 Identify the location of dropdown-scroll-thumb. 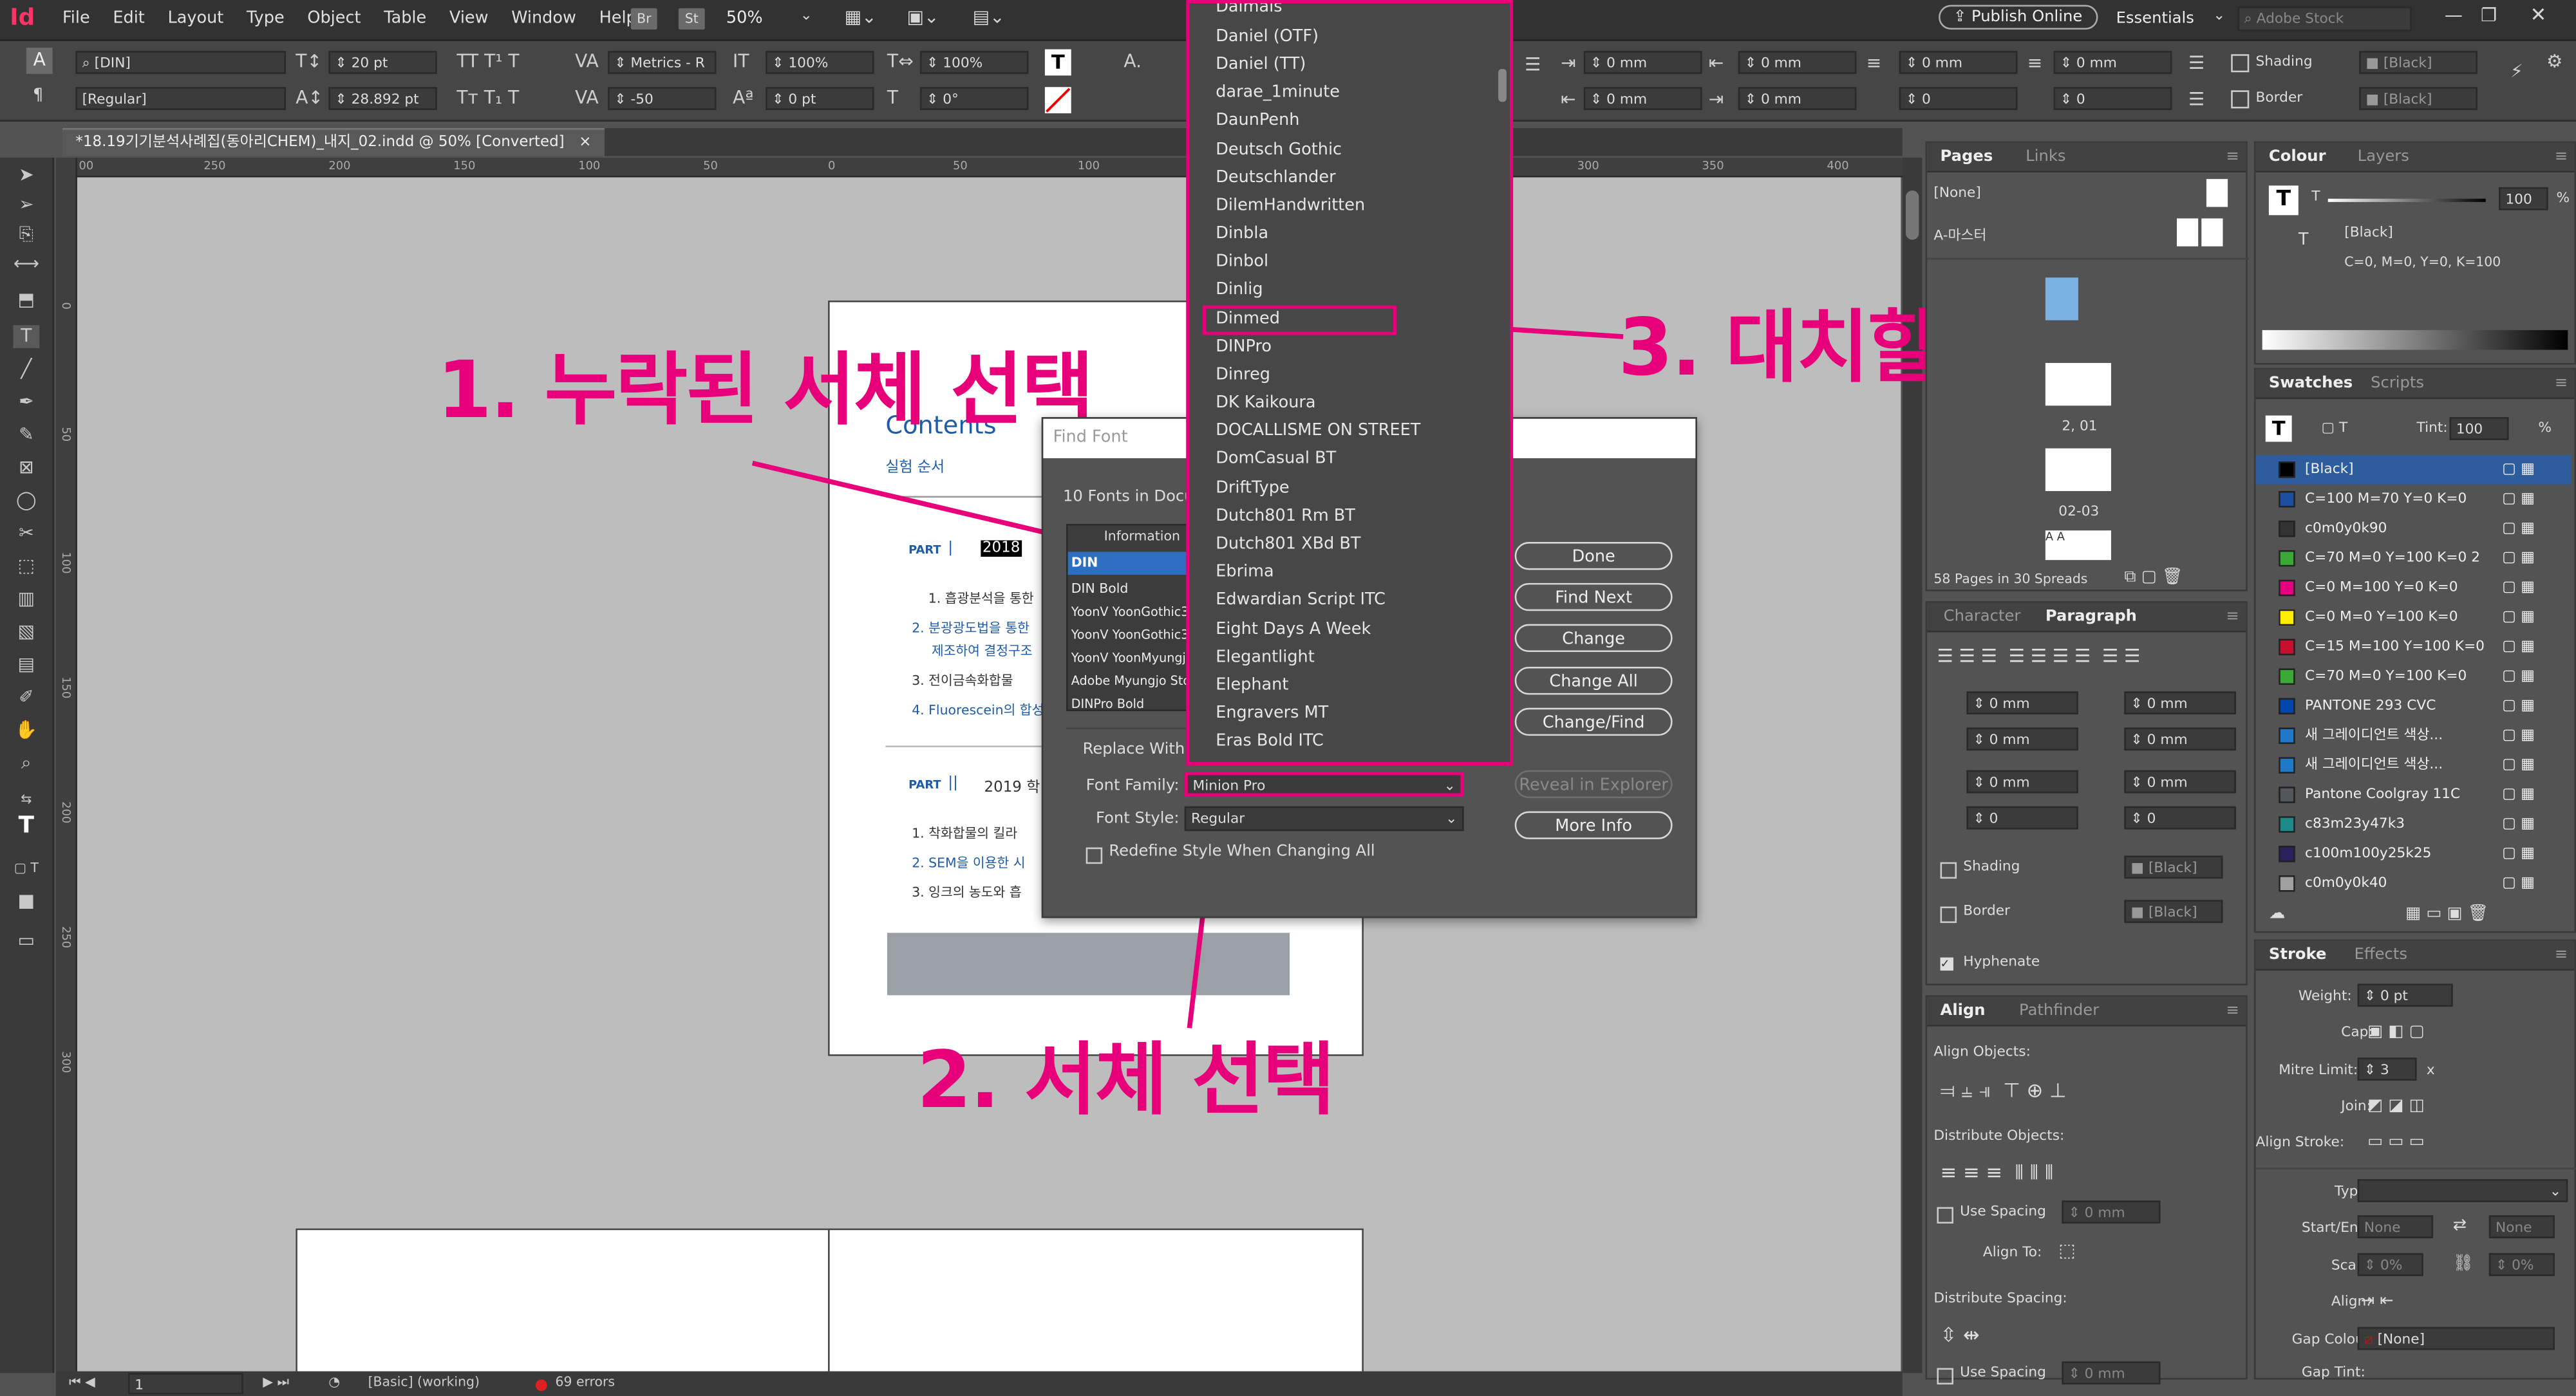
(1502, 86).